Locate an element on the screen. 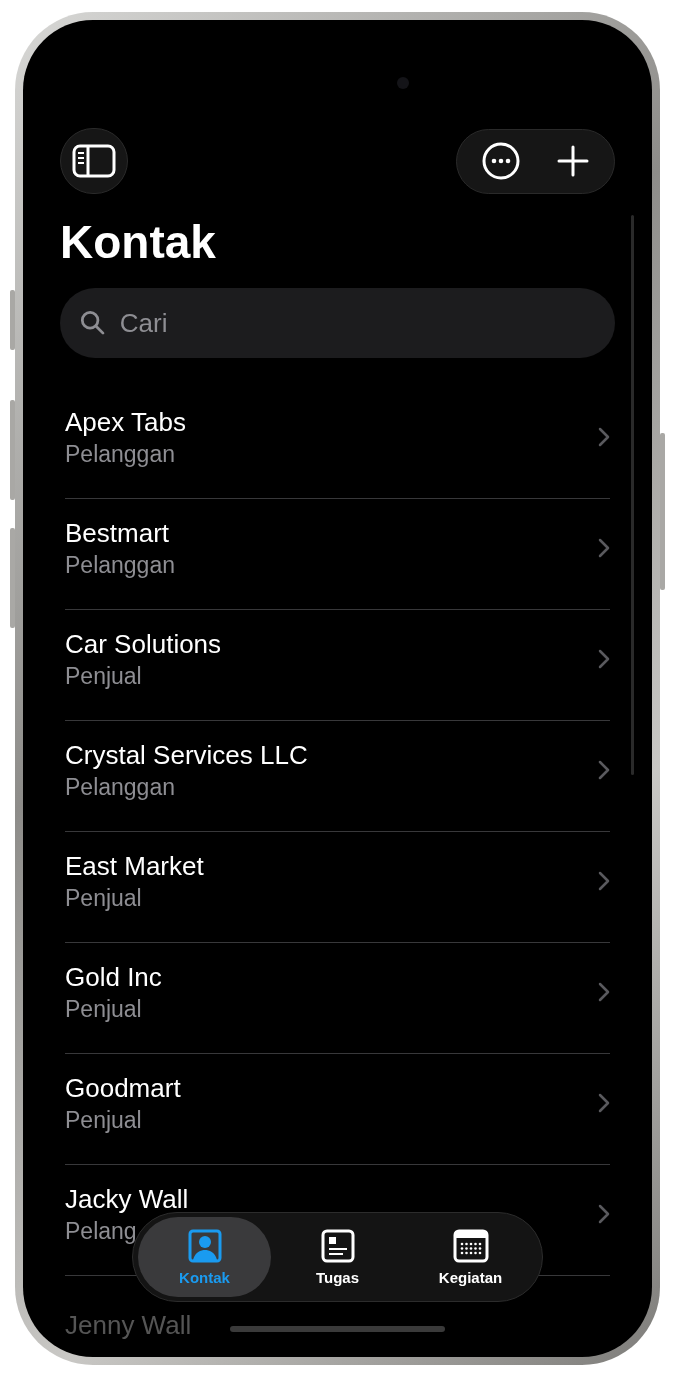  tab: Kegiatan is located at coordinates (470, 1257).